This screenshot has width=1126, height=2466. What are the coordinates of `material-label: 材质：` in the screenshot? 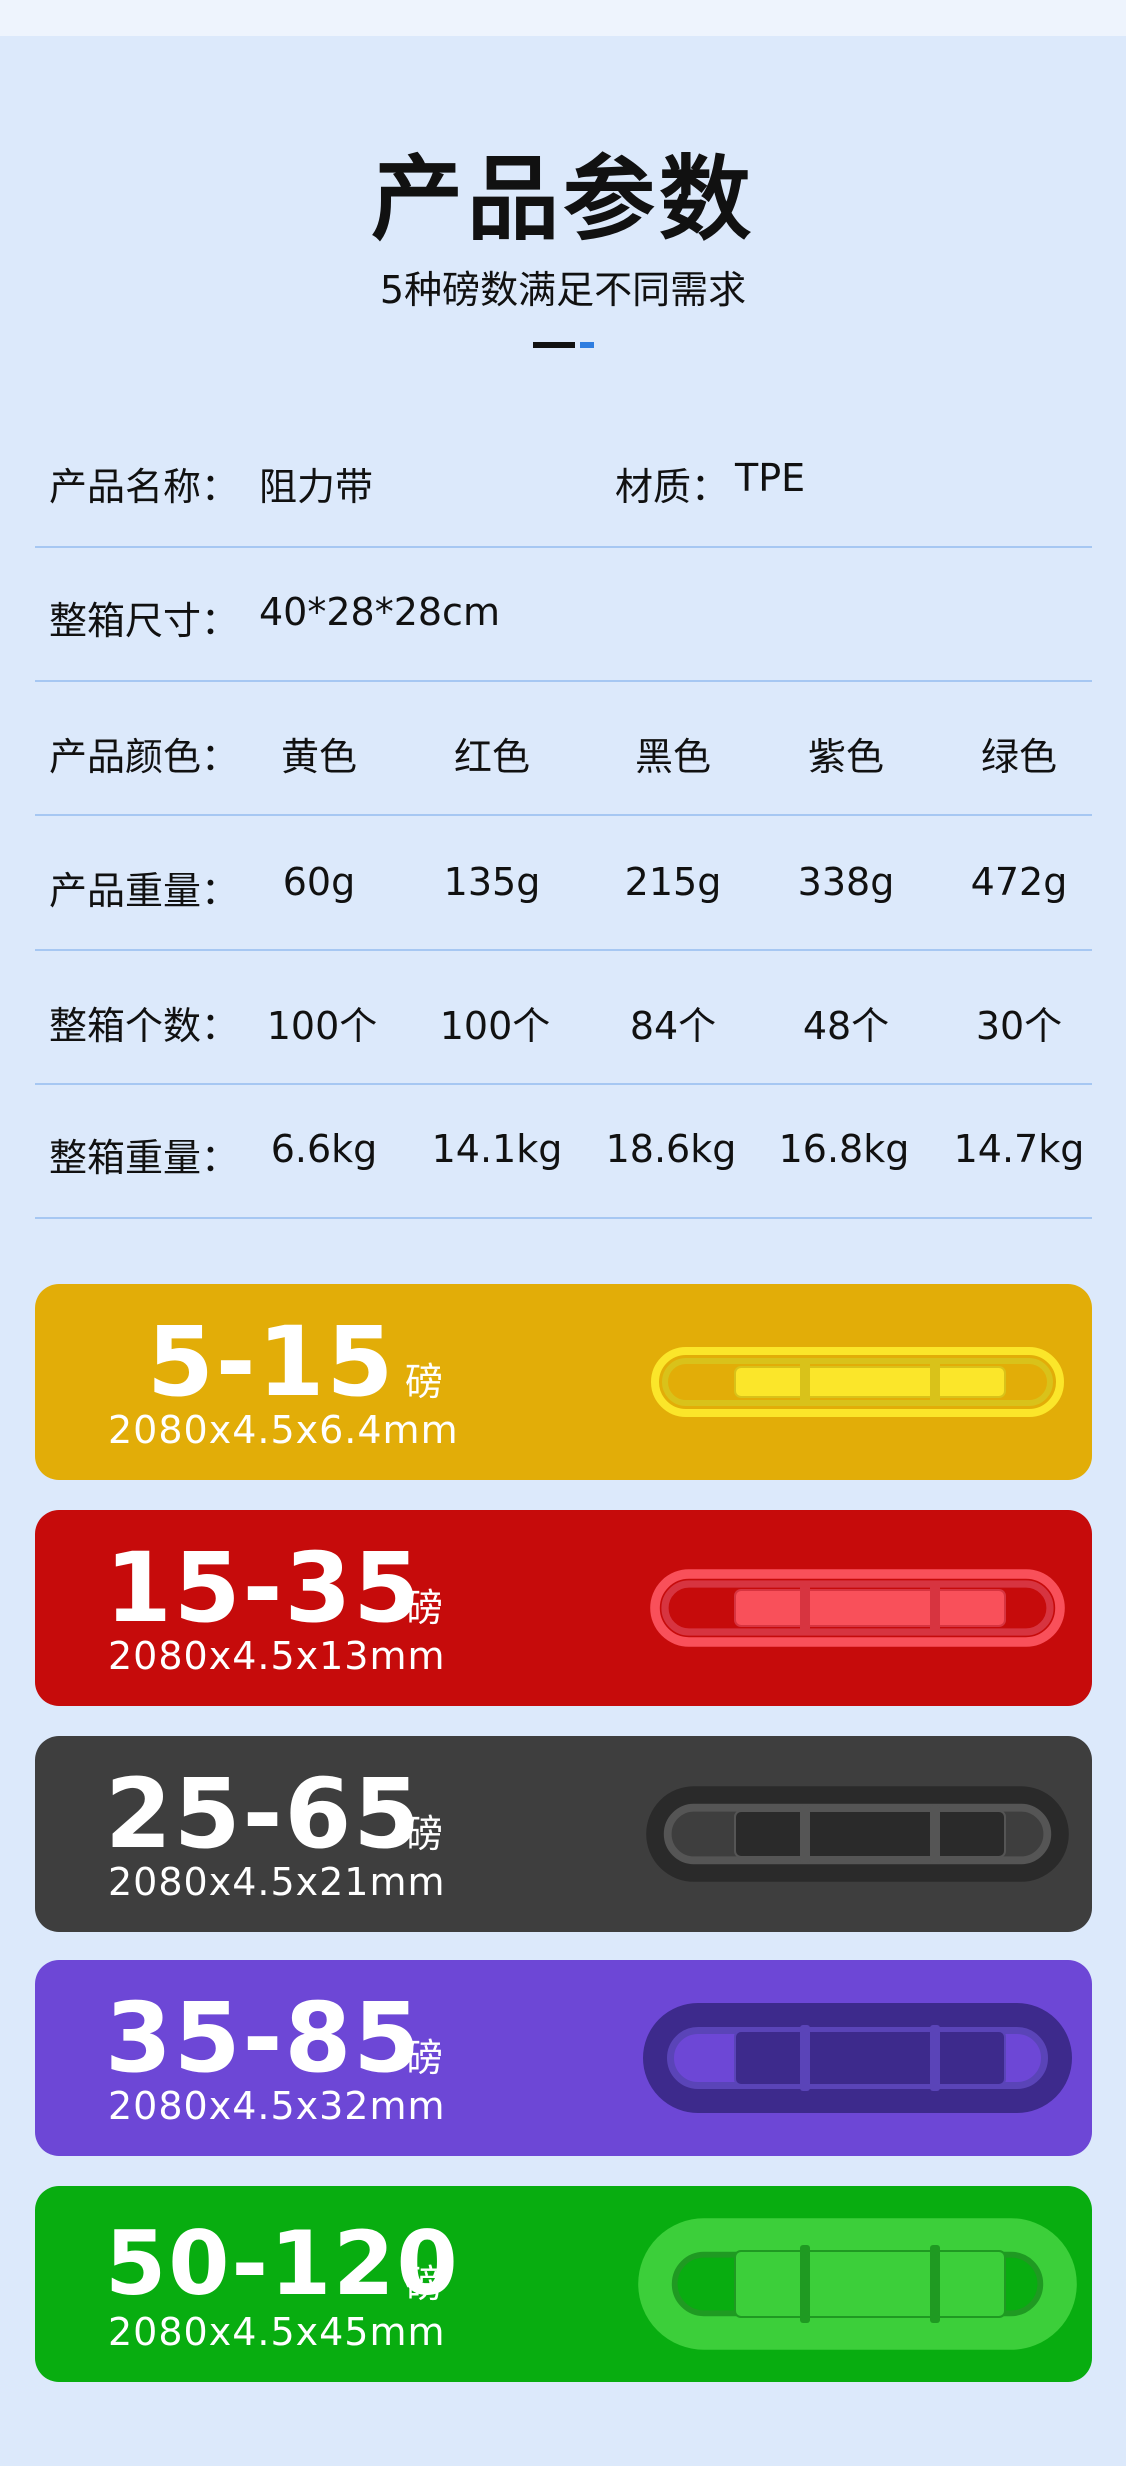 It's located at (672, 487).